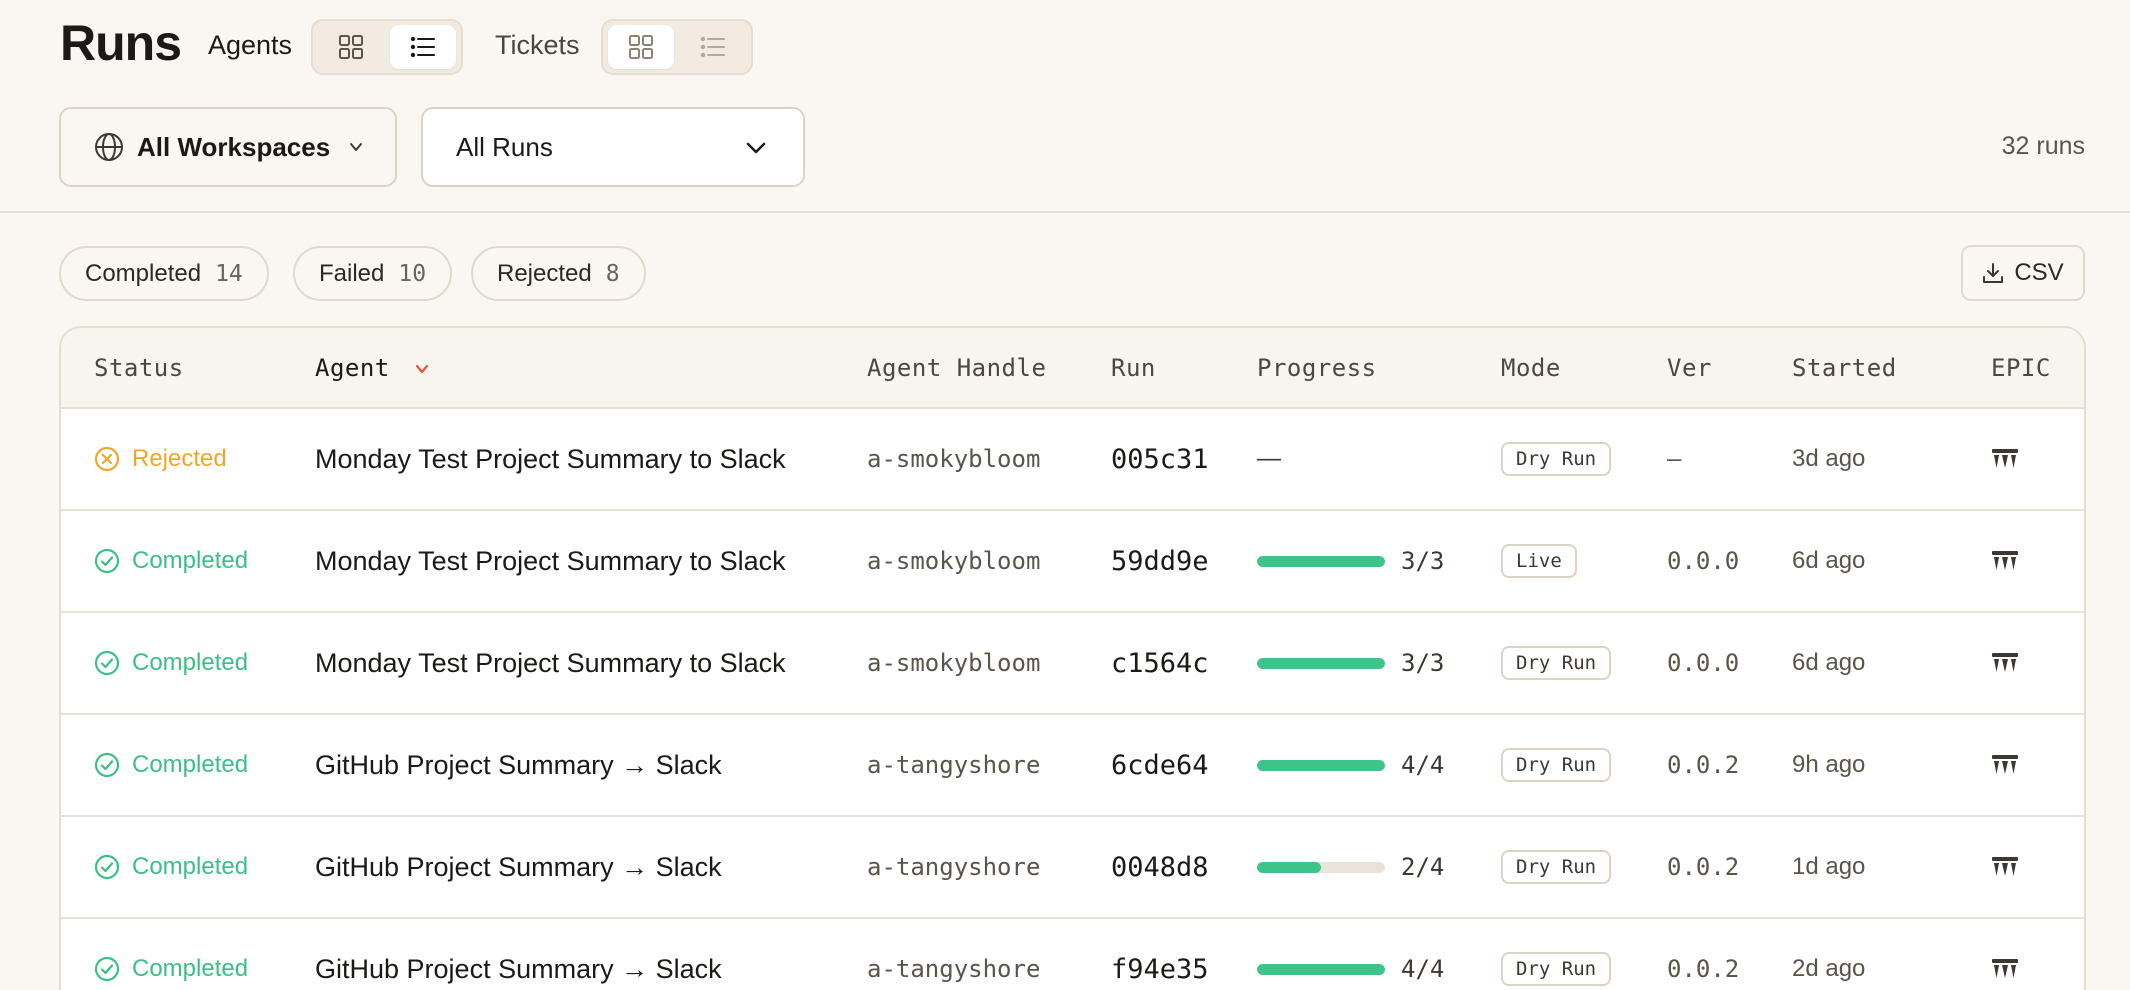 This screenshot has width=2130, height=990. I want to click on runs-filter-dropdown: All Runs, so click(613, 147).